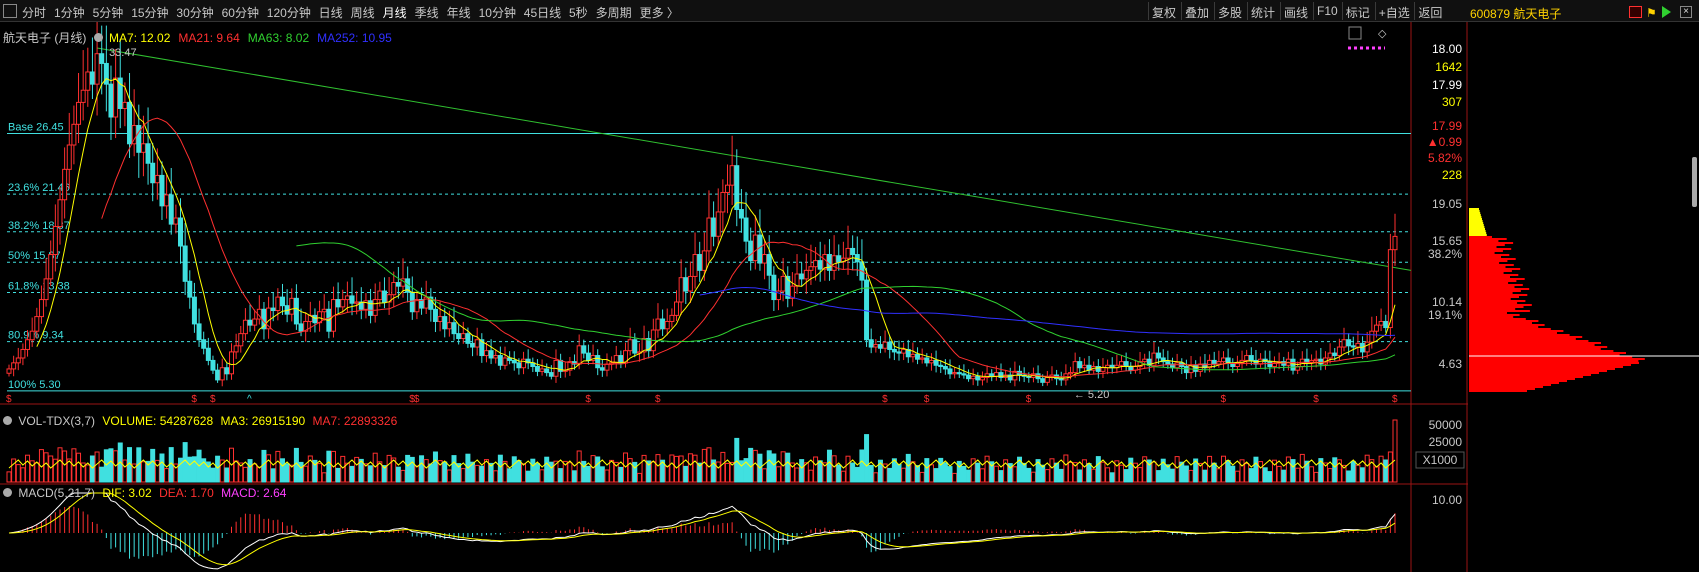 The image size is (1699, 572). What do you see at coordinates (1263, 12) in the screenshot?
I see `tool-button: 统计` at bounding box center [1263, 12].